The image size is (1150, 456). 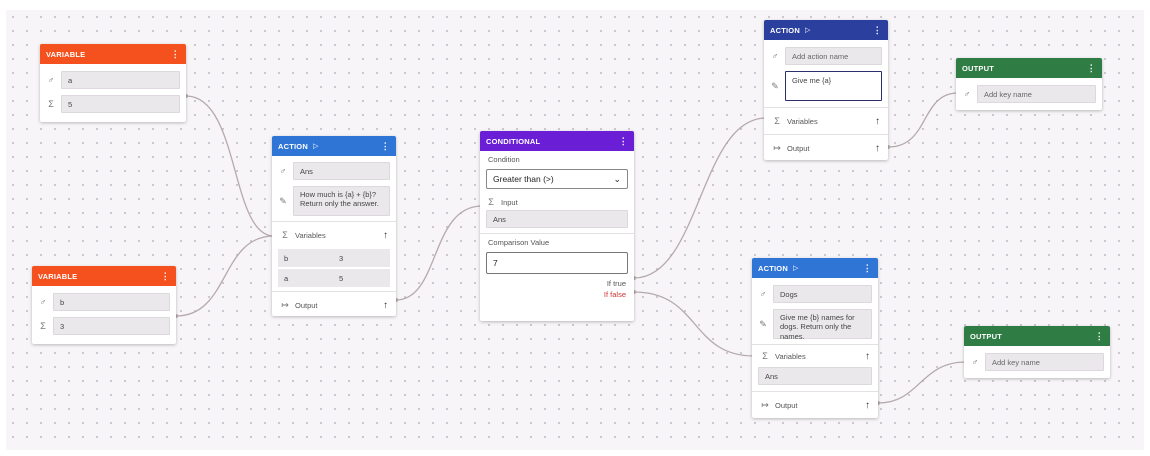 What do you see at coordinates (557, 263) in the screenshot?
I see `comparison-value-input: 7` at bounding box center [557, 263].